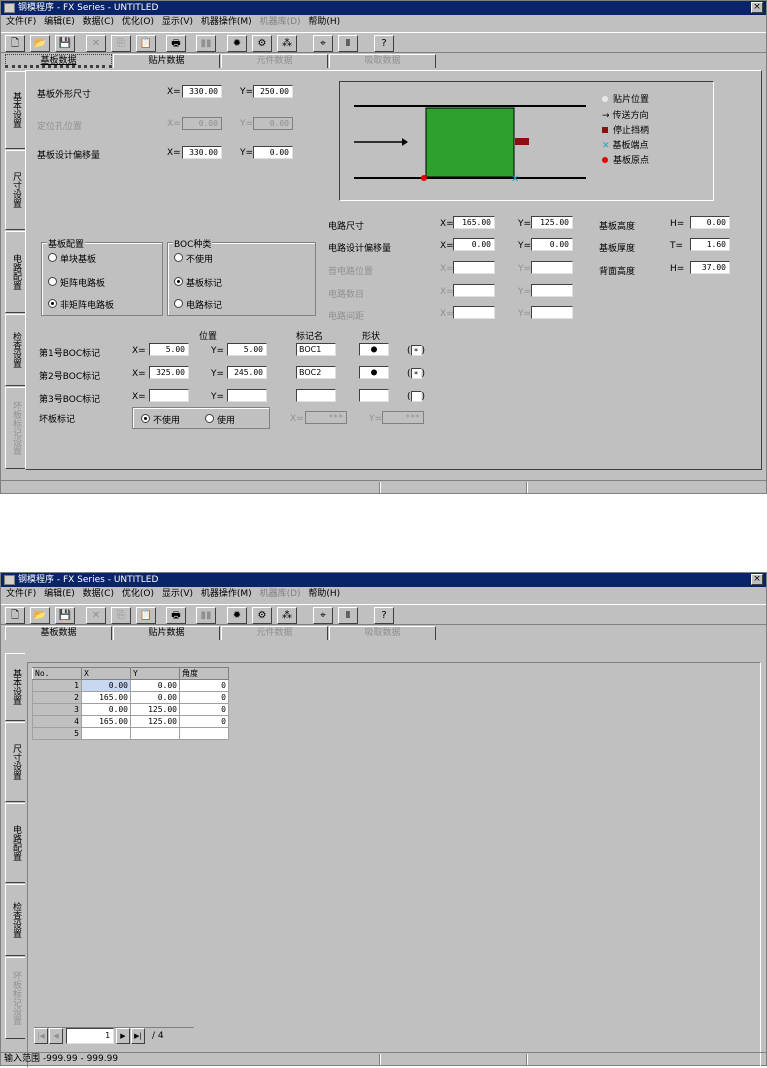 This screenshot has width=767, height=1068. Describe the element at coordinates (123, 1036) in the screenshot. I see `next-page-icon: ▶` at that location.